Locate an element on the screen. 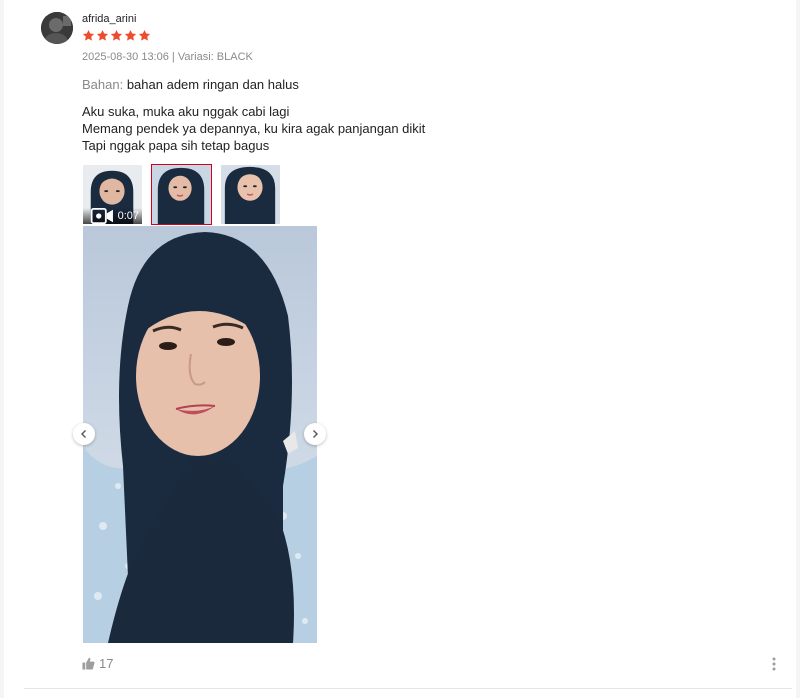  attribute-value: bahan adem ringan dan halus is located at coordinates (212, 84).